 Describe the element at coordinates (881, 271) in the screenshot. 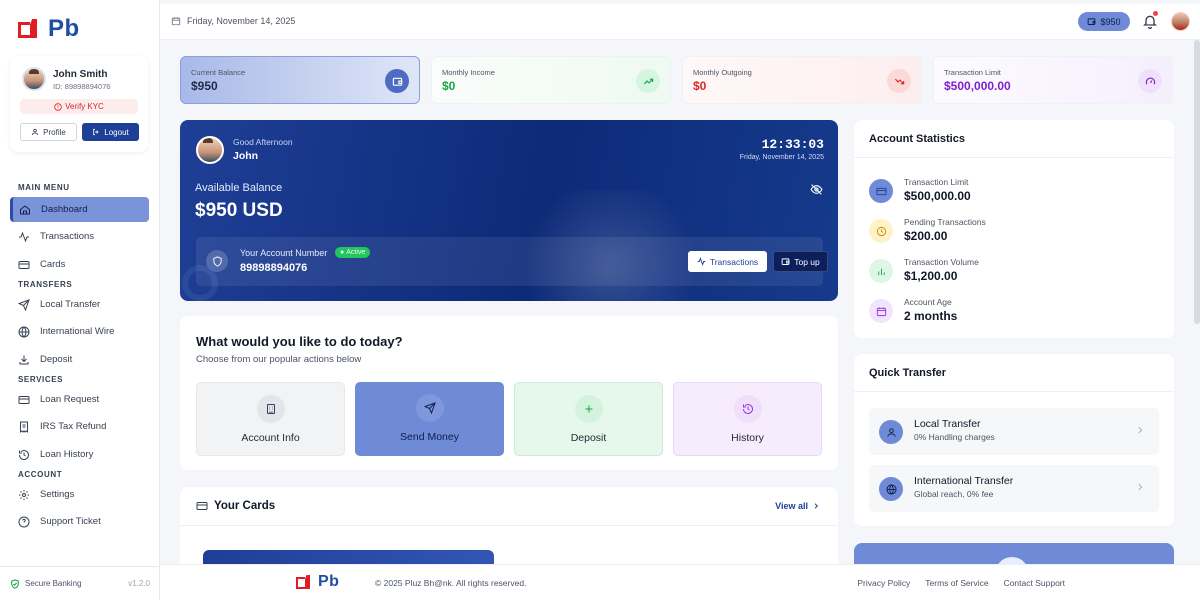

I see `bar-chart-icon` at that location.